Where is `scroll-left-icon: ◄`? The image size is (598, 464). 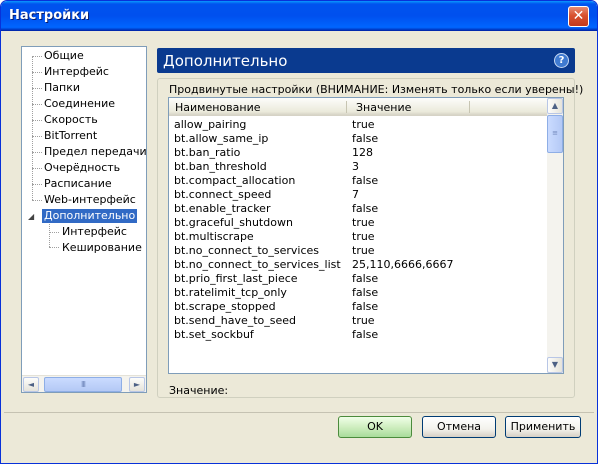 scroll-left-icon: ◄ is located at coordinates (31, 384).